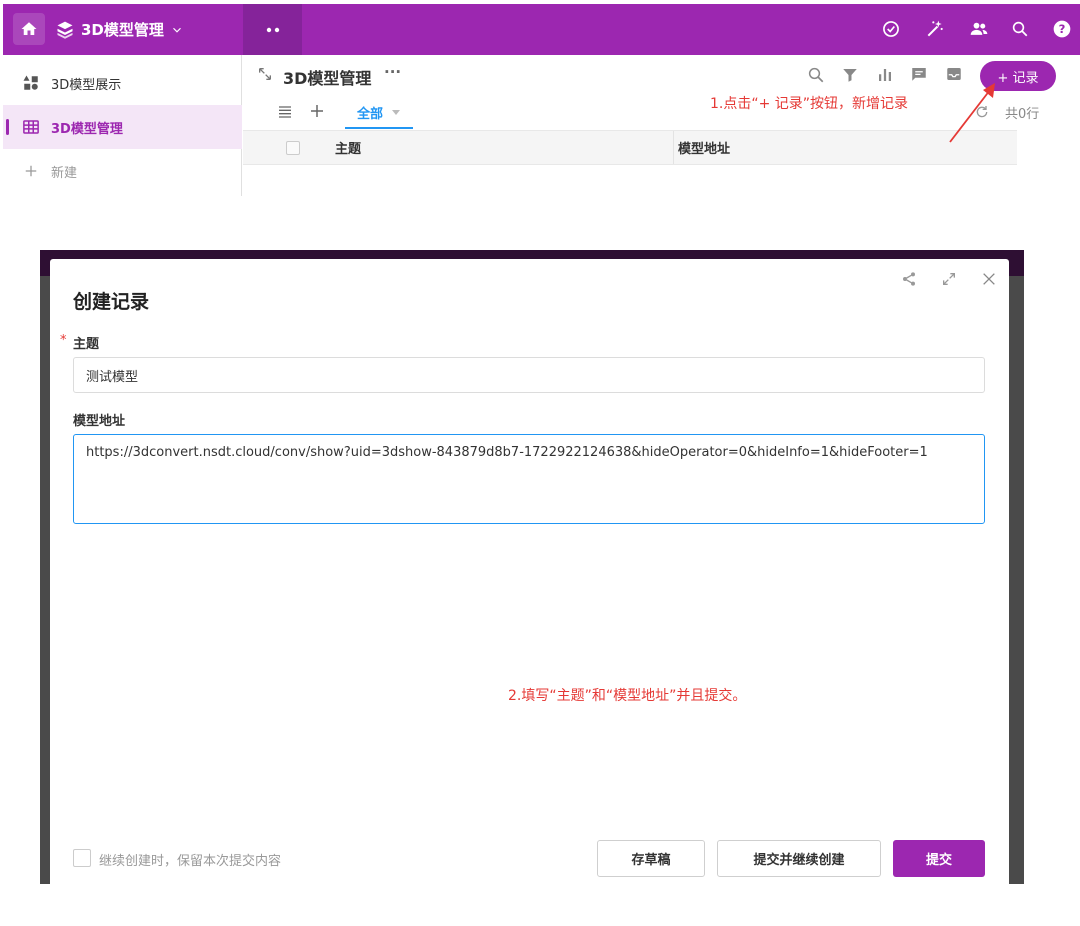 Image resolution: width=1080 pixels, height=926 pixels. Describe the element at coordinates (704, 147) in the screenshot. I see `column-header-model-url: 模型地址` at that location.